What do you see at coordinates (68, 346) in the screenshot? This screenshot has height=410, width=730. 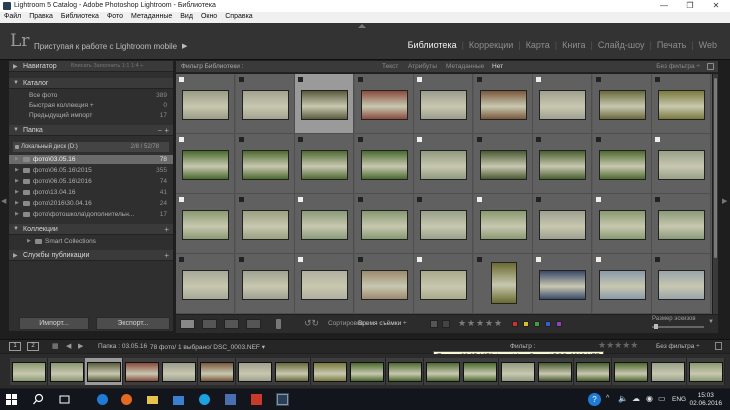 I see `back-arrow-icon: ◀` at bounding box center [68, 346].